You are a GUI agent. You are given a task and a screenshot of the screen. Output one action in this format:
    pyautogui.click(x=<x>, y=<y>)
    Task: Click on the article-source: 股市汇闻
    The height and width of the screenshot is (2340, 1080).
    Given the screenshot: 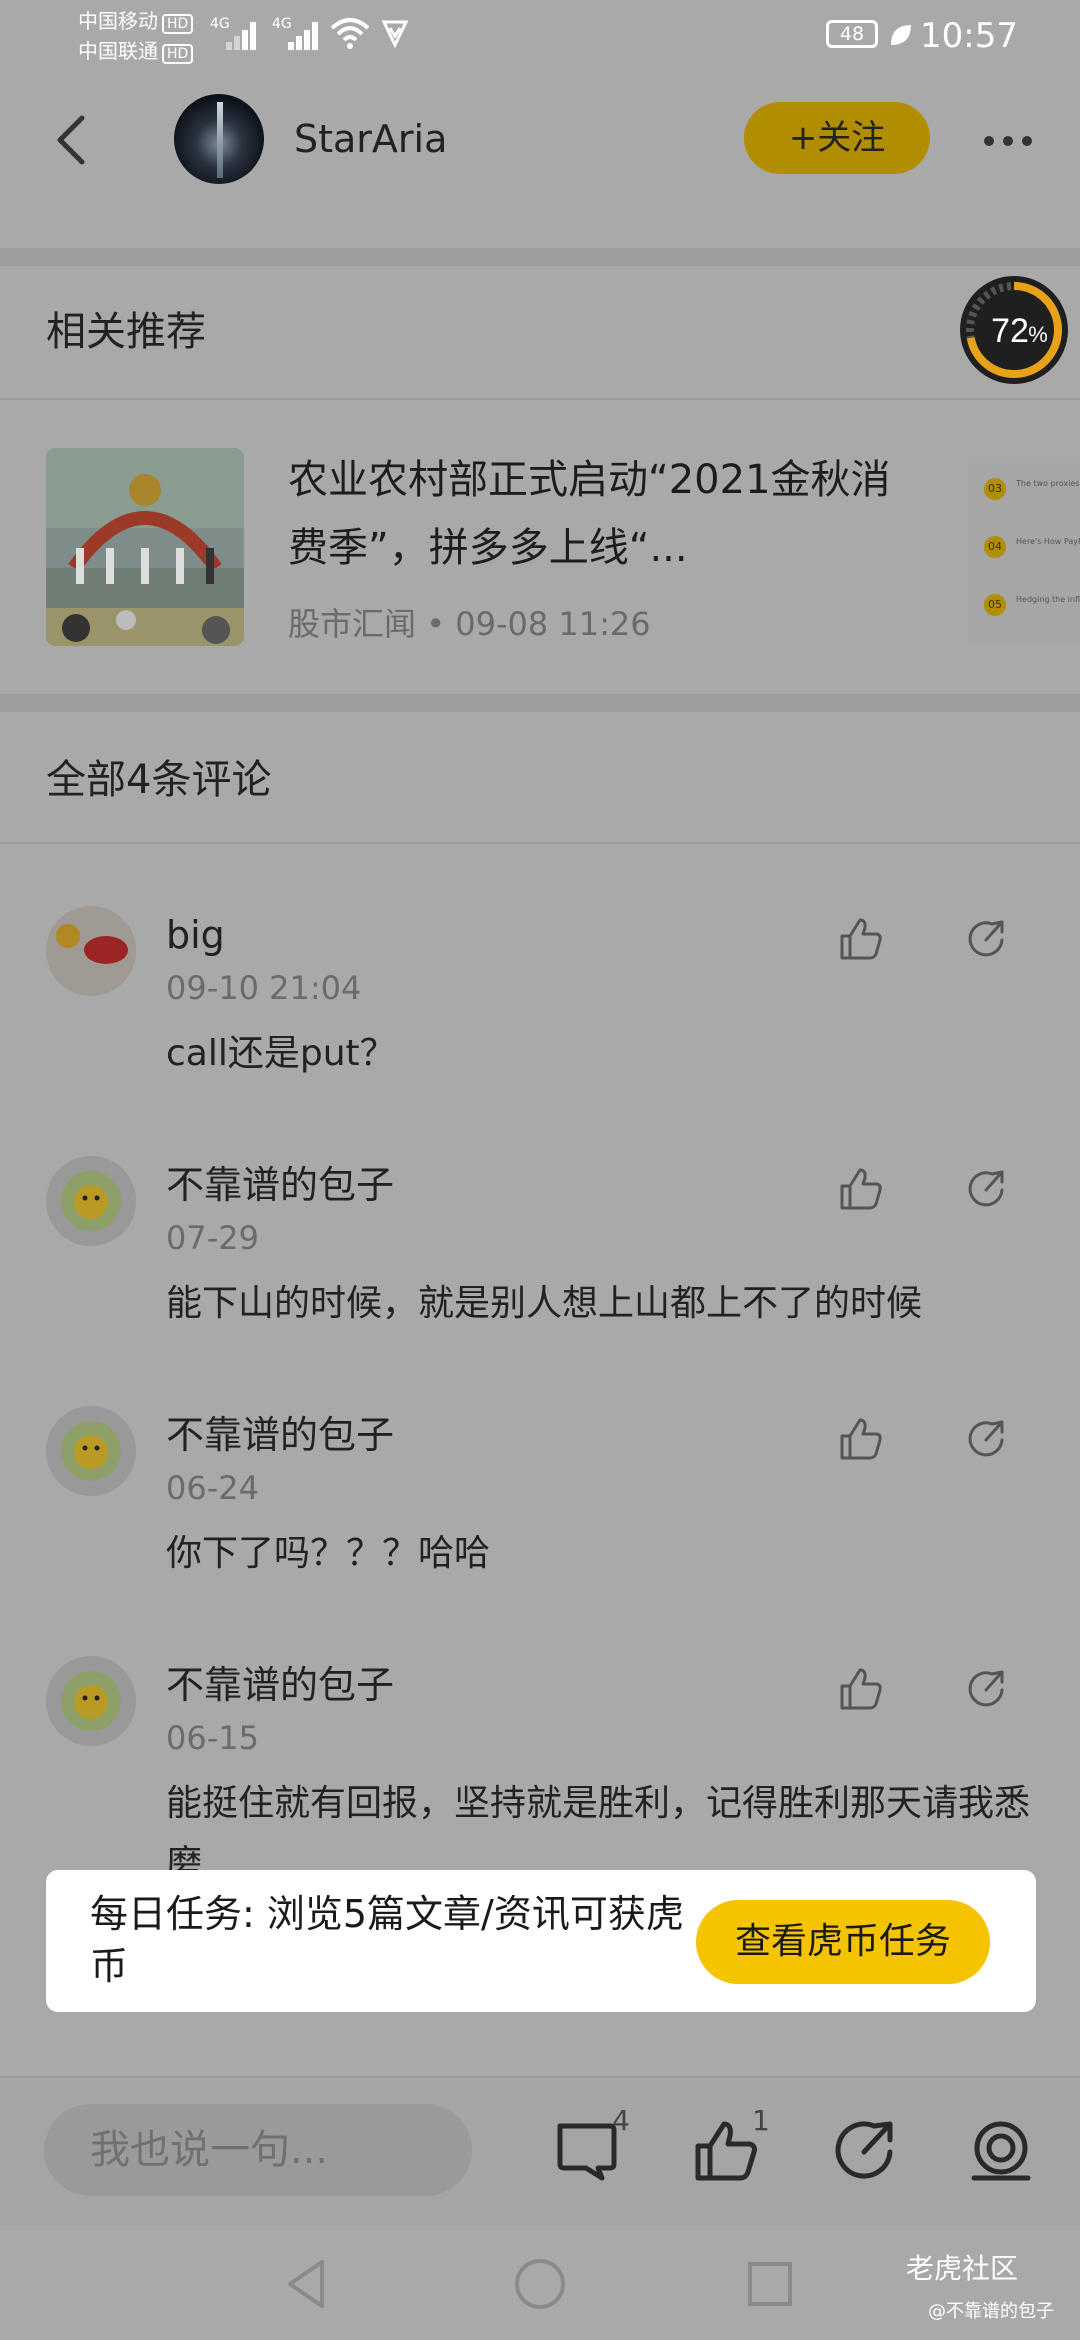 What is the action you would take?
    pyautogui.click(x=352, y=624)
    